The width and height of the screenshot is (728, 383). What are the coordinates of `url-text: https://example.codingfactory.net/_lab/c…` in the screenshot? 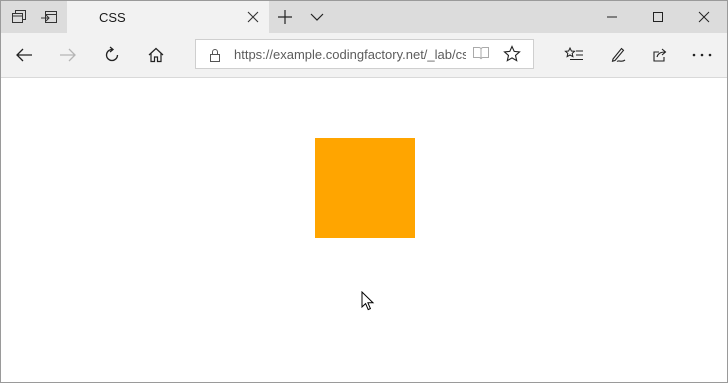 It's located at (350, 54).